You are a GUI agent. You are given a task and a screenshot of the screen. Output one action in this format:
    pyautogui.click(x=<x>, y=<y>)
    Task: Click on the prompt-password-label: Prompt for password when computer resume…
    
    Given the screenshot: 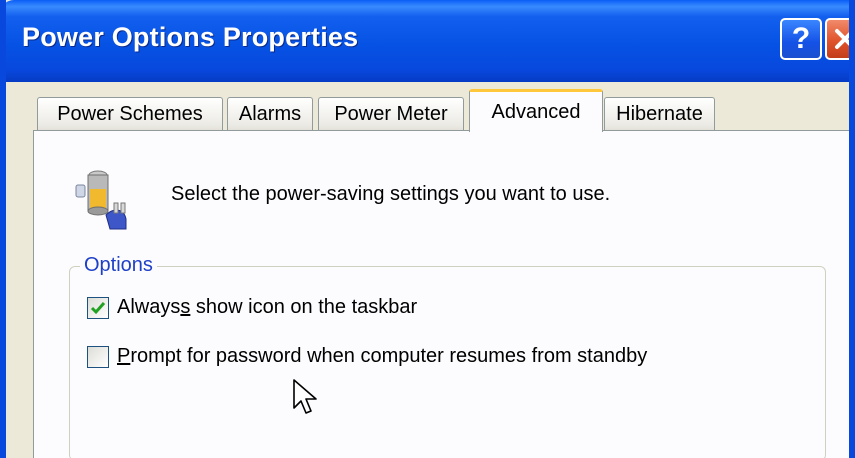 What is the action you would take?
    pyautogui.click(x=382, y=356)
    